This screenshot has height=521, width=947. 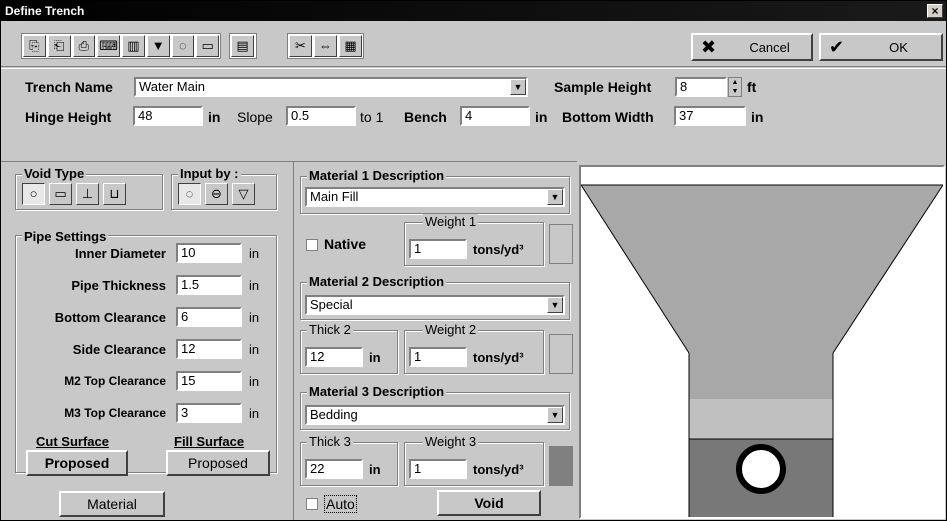 What do you see at coordinates (120, 253) in the screenshot?
I see `inner-diameter-label: Inner Diameter` at bounding box center [120, 253].